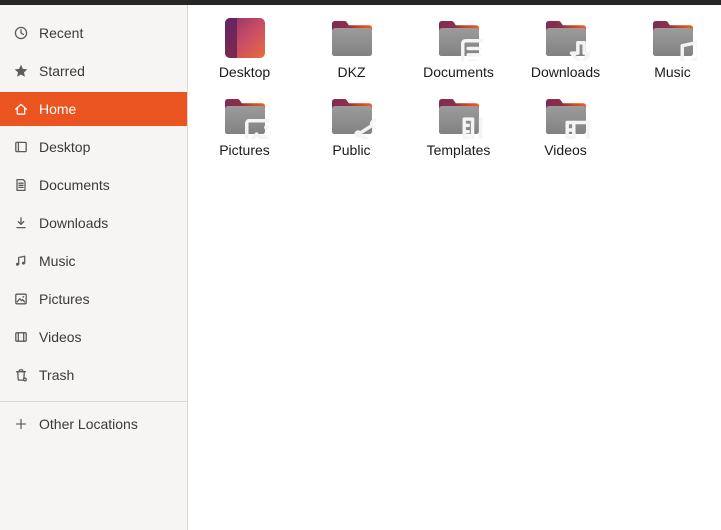  I want to click on video-icon, so click(21, 337).